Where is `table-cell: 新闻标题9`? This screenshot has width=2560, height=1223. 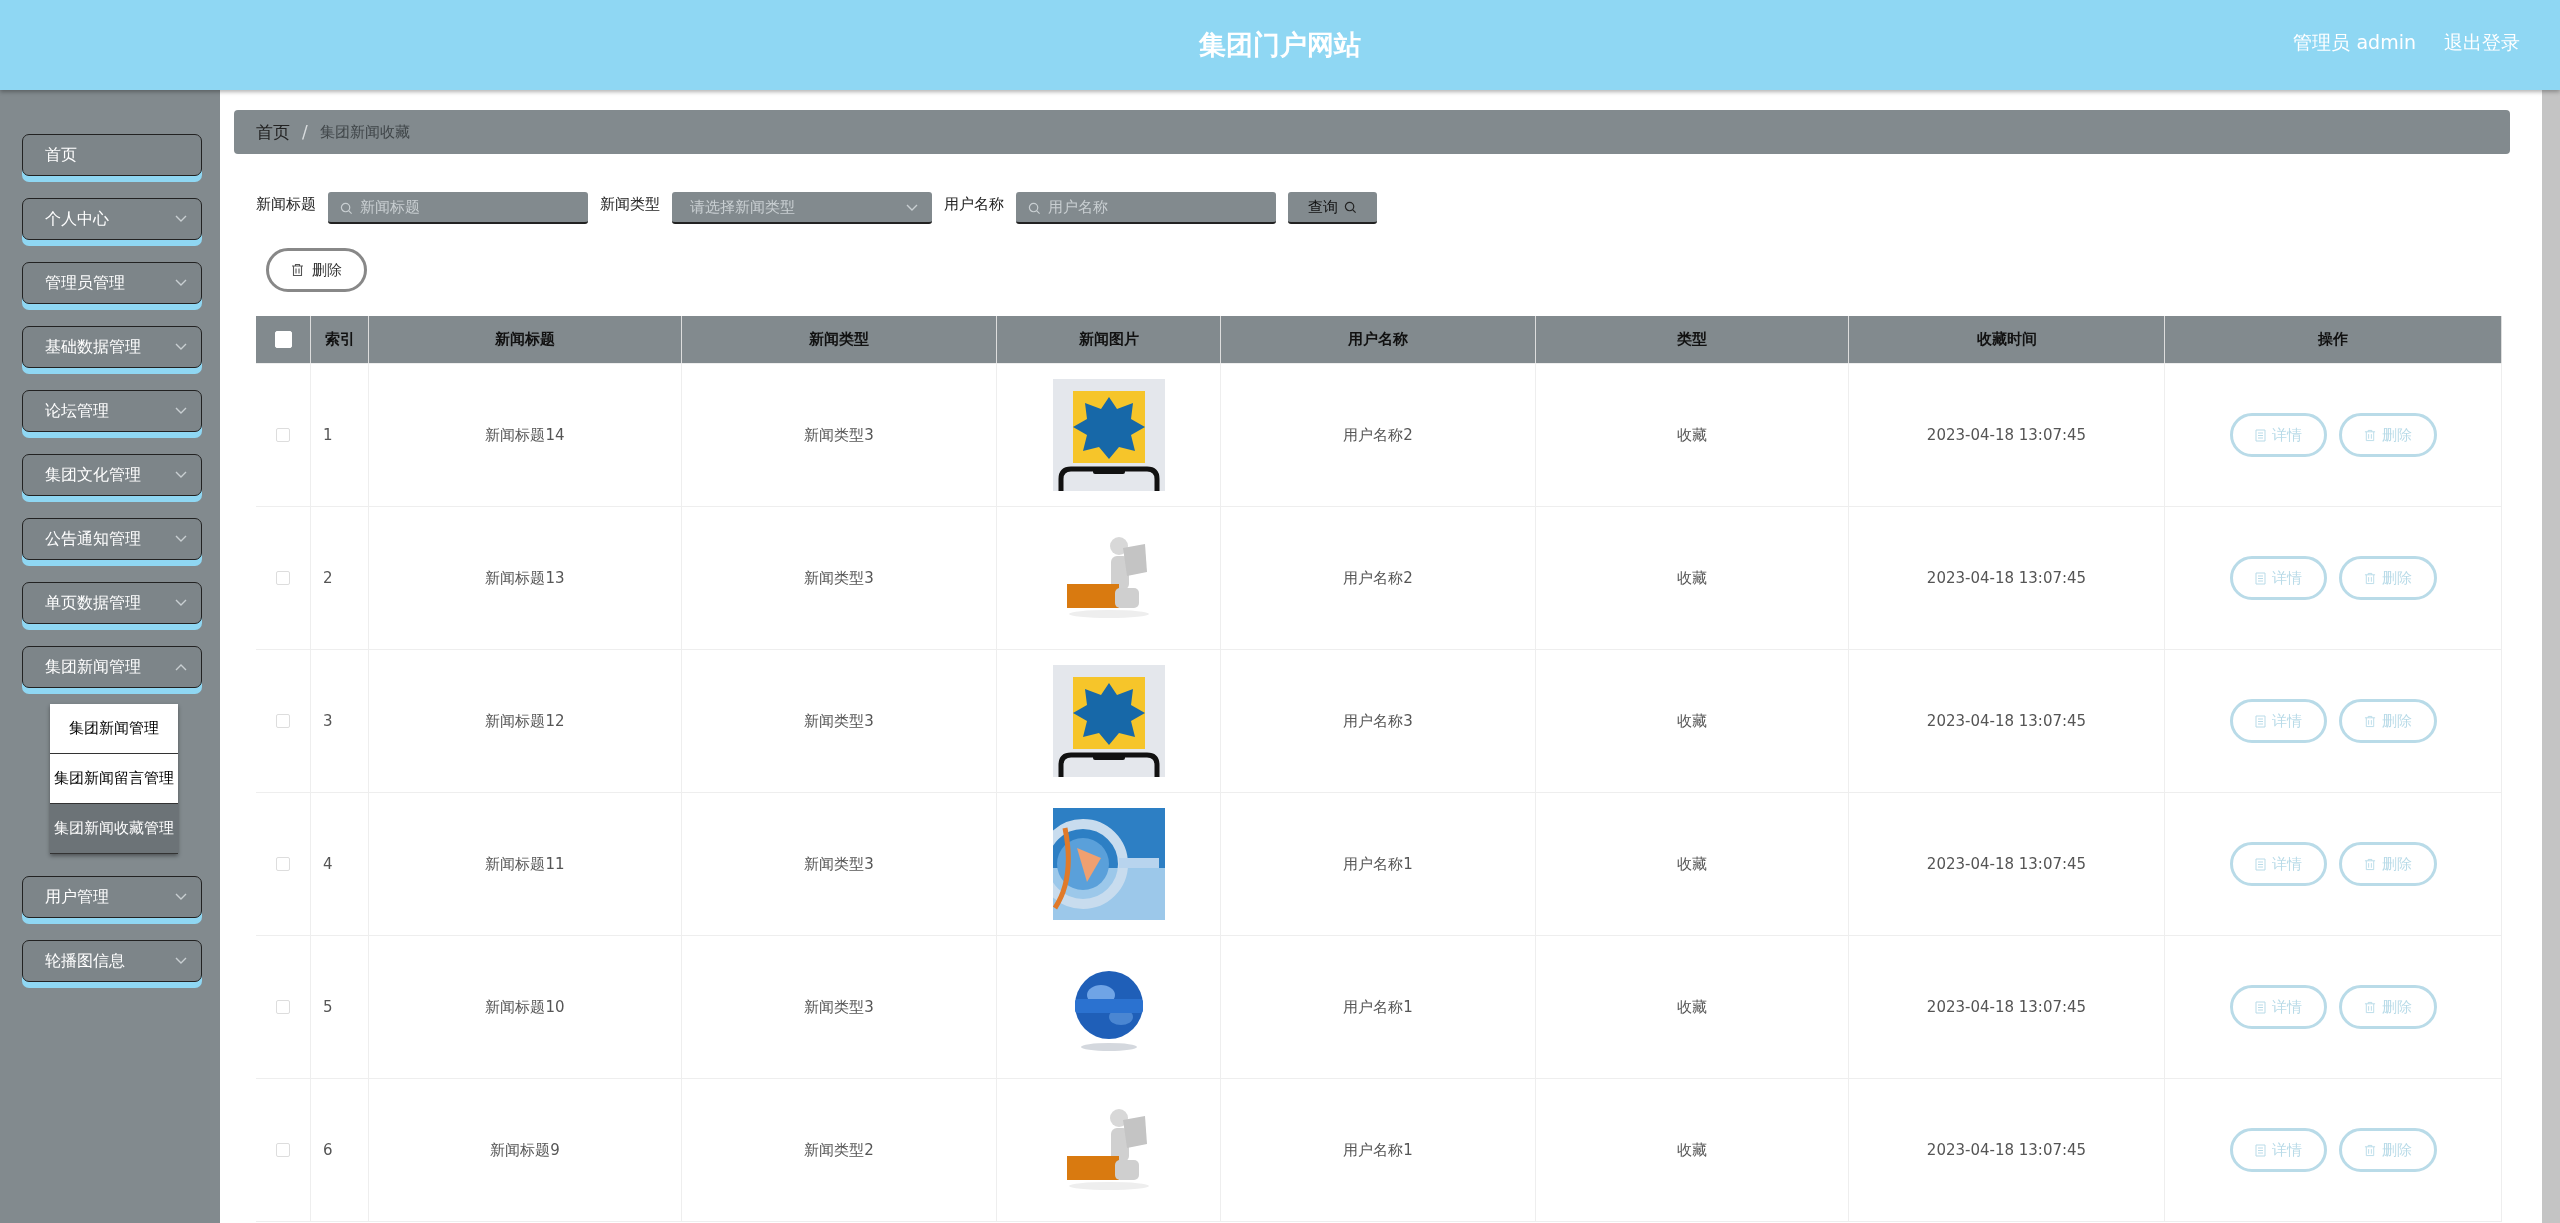
table-cell: 新闻标题9 is located at coordinates (525, 1150).